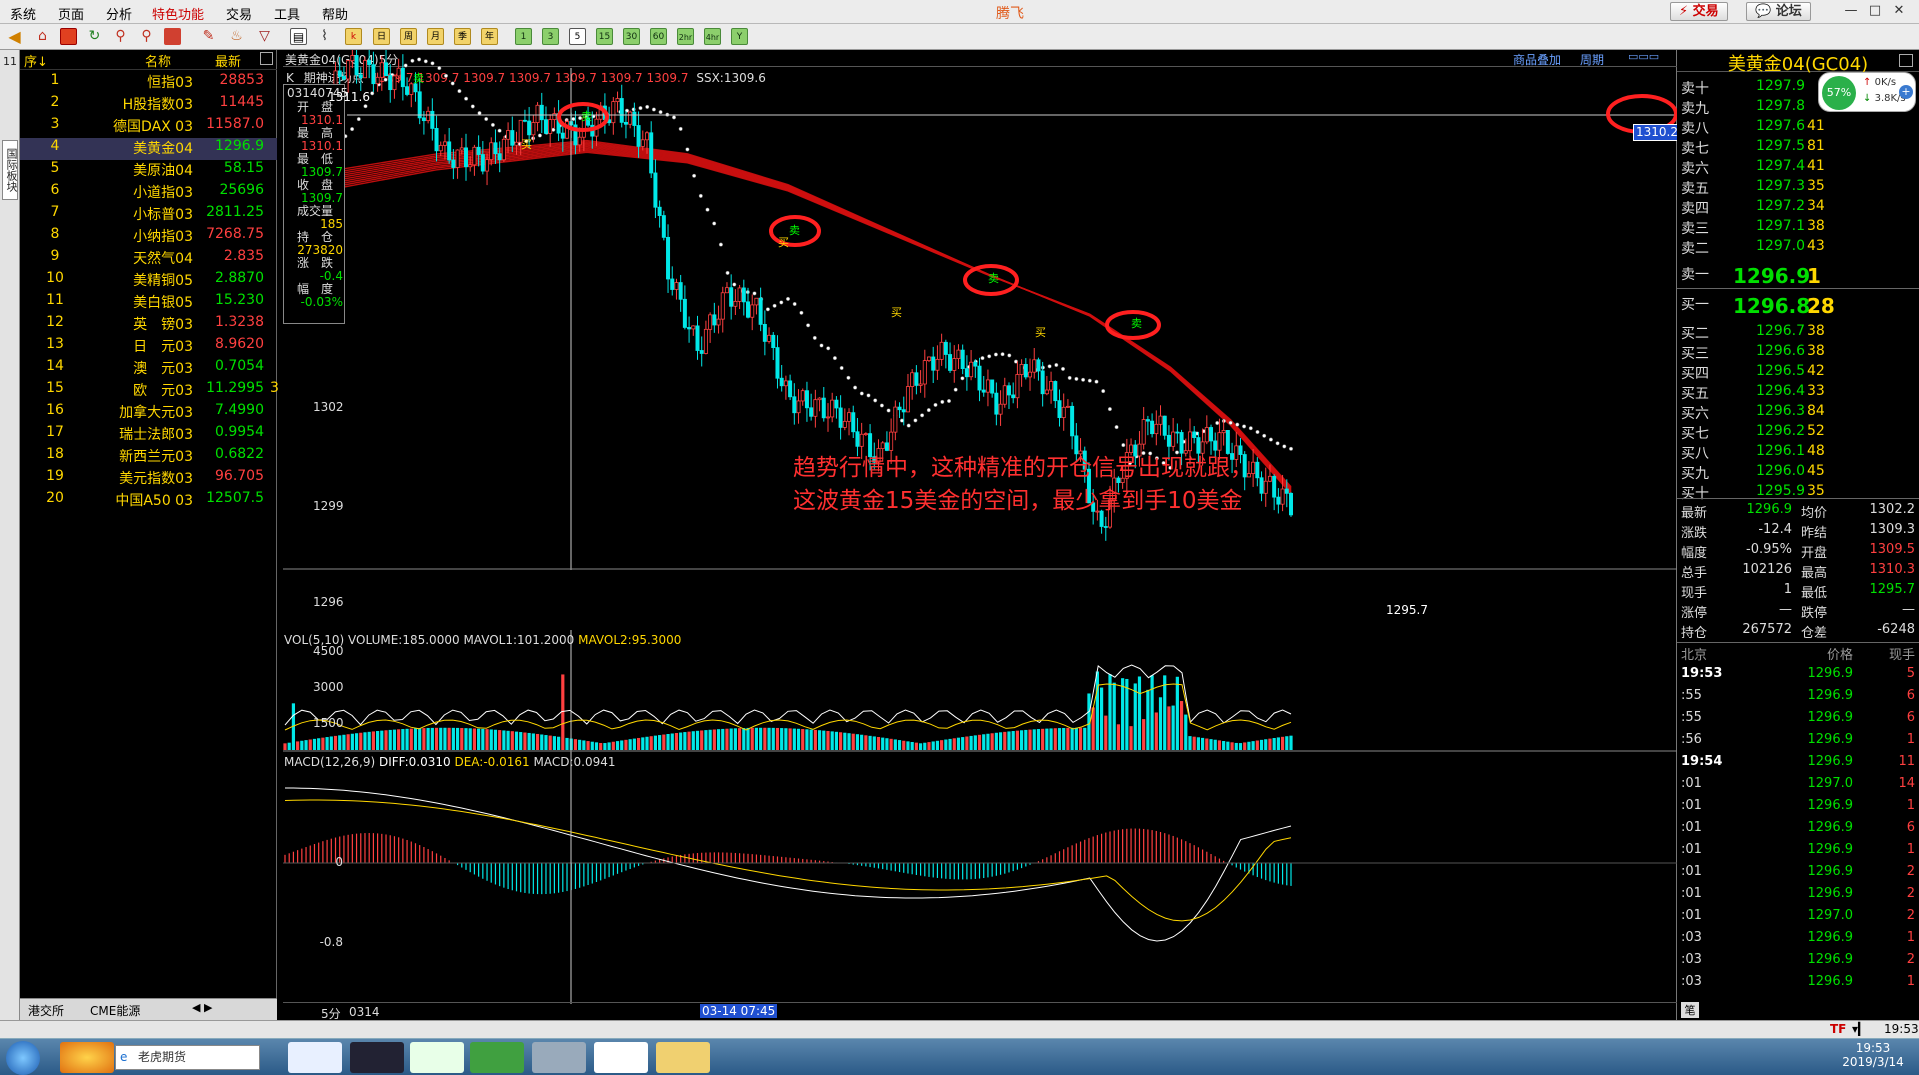  What do you see at coordinates (631, 36) in the screenshot?
I see `period-30min: 30` at bounding box center [631, 36].